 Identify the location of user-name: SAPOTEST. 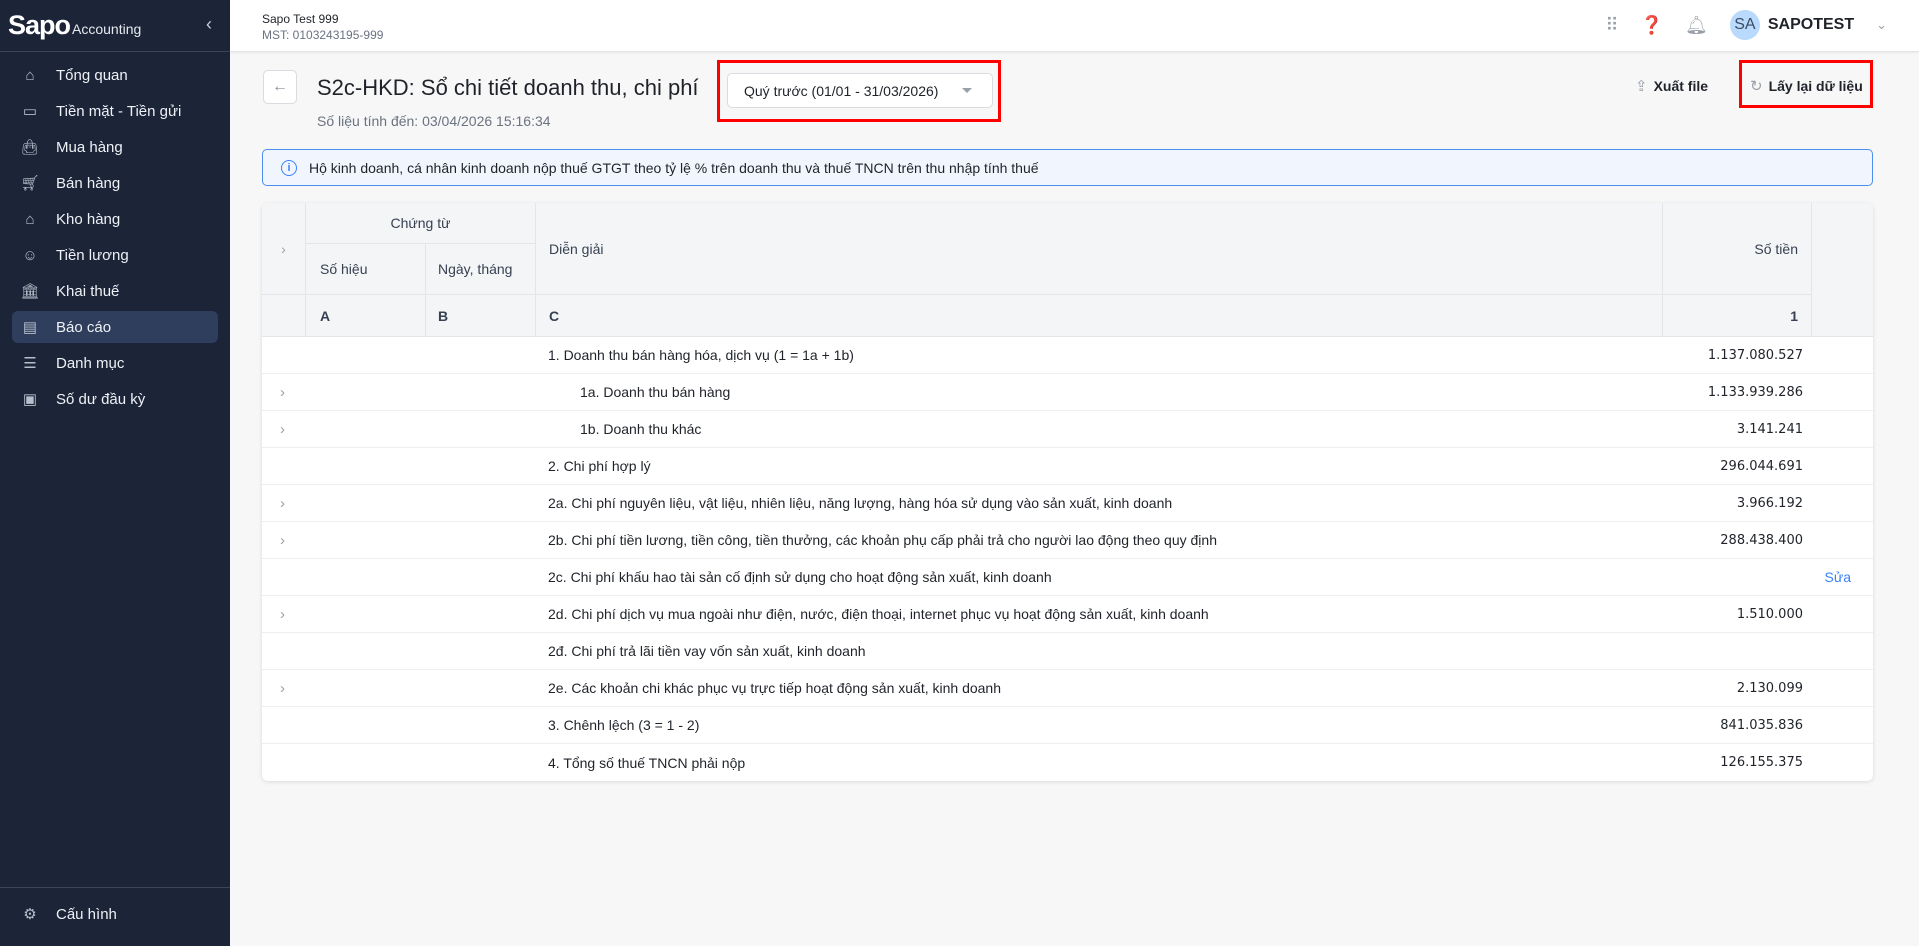
(1811, 25).